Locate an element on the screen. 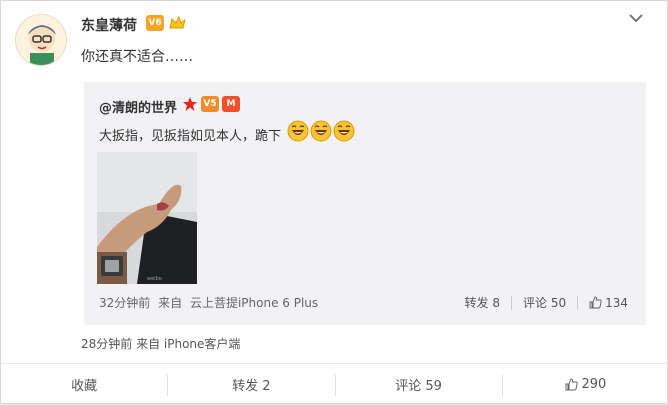  red-star-icon is located at coordinates (190, 104).